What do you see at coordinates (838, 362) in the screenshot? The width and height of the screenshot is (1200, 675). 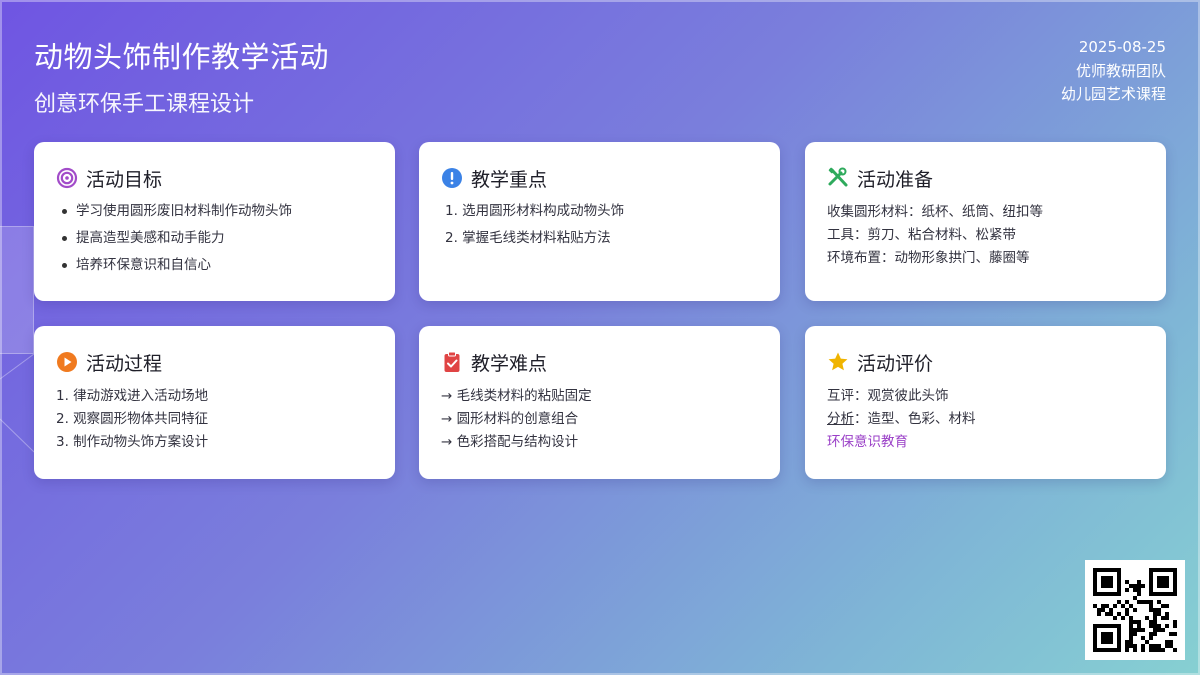 I see `star-icon` at bounding box center [838, 362].